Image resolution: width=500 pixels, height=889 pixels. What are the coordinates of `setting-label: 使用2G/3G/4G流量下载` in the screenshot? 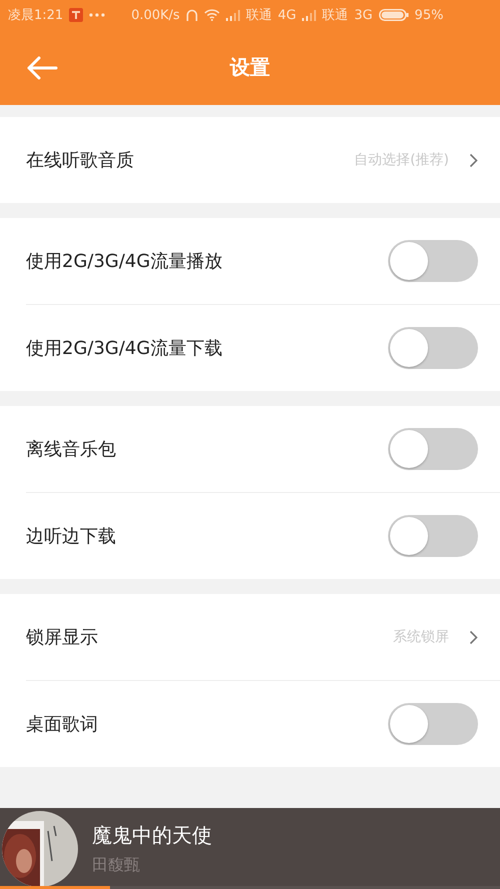 It's located at (125, 348).